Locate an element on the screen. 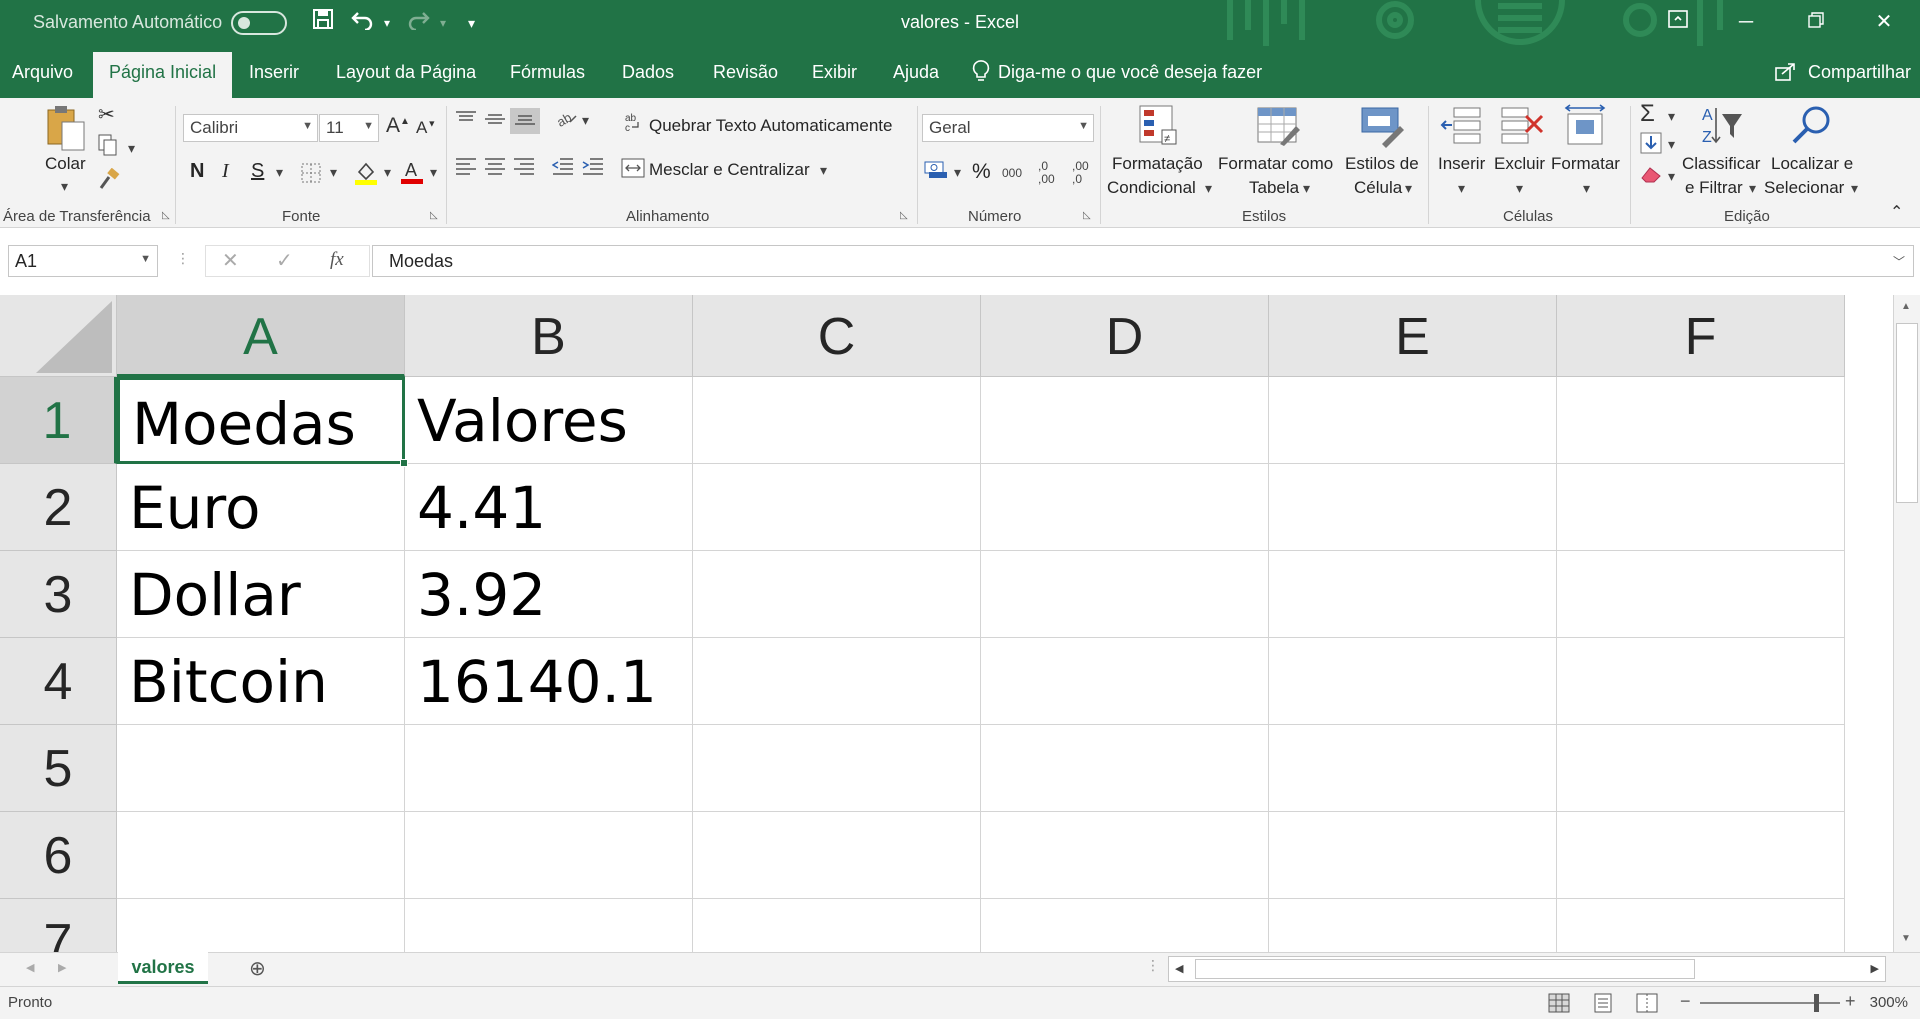 Image resolution: width=1920 pixels, height=1019 pixels. cell: Dollar is located at coordinates (261, 594).